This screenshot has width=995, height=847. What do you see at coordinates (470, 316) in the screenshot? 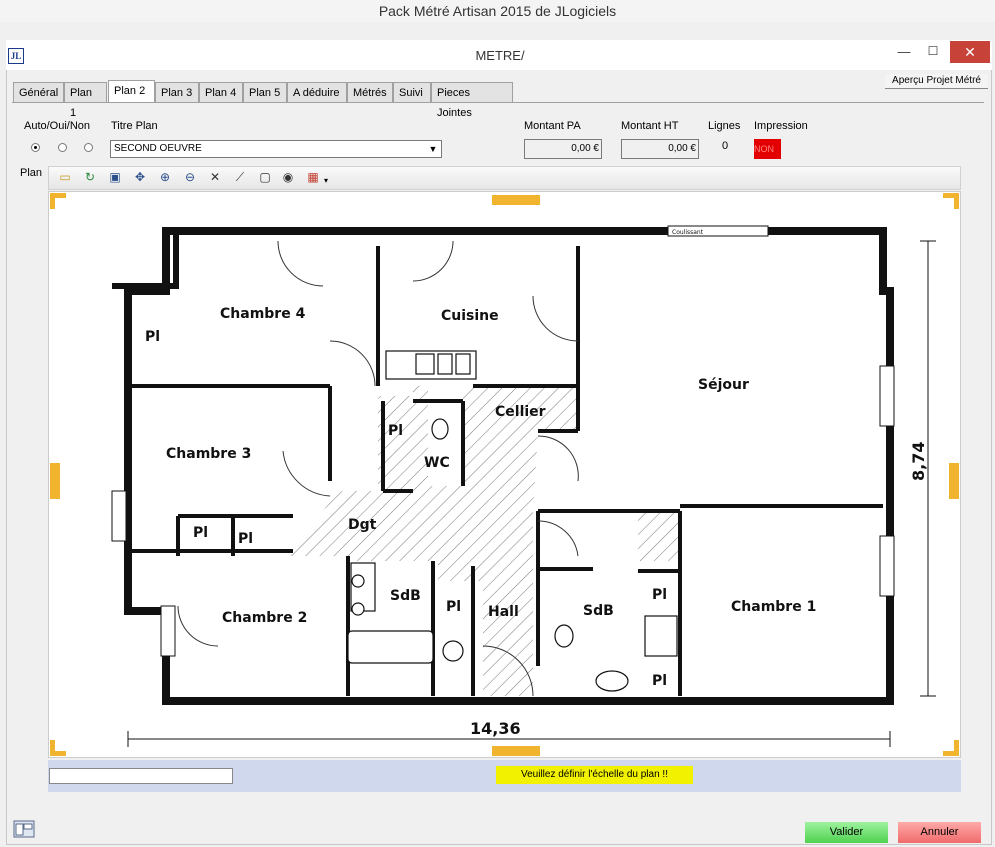
I see `room-cuisine: Cuisine` at bounding box center [470, 316].